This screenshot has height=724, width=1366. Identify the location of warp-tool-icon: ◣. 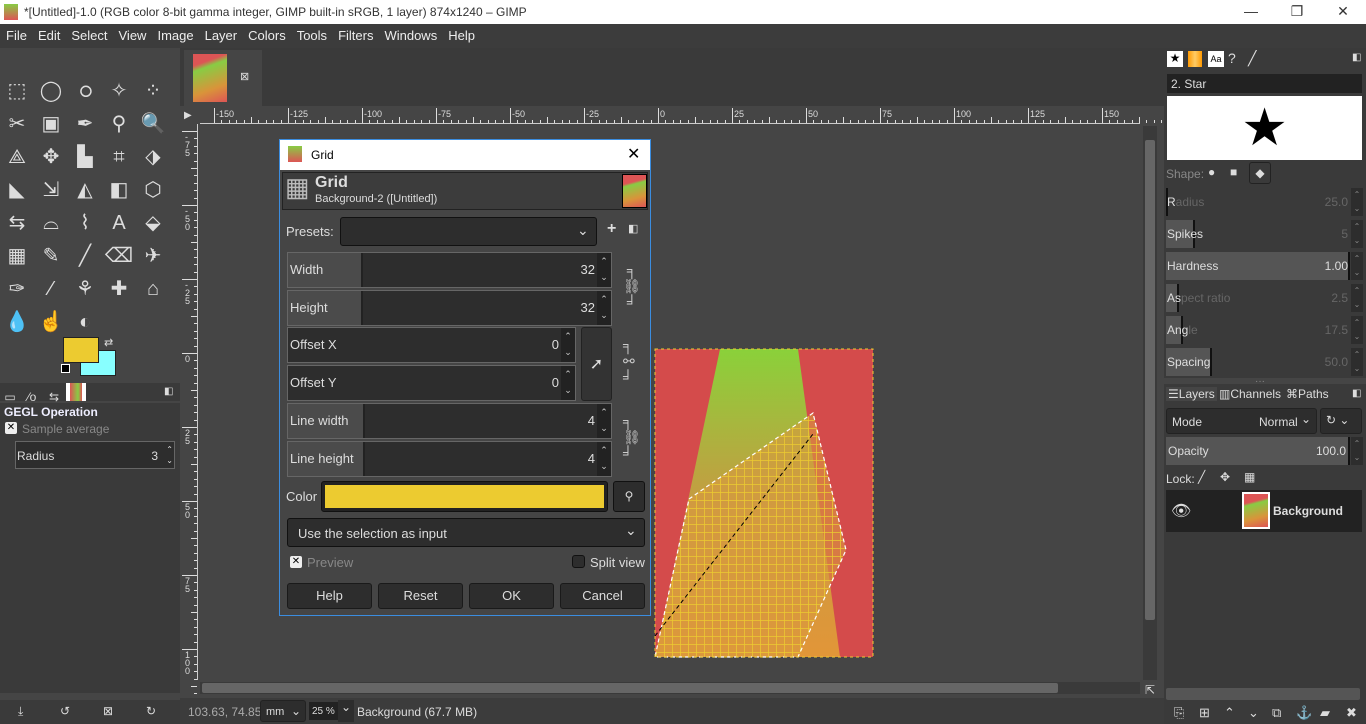
(17, 190).